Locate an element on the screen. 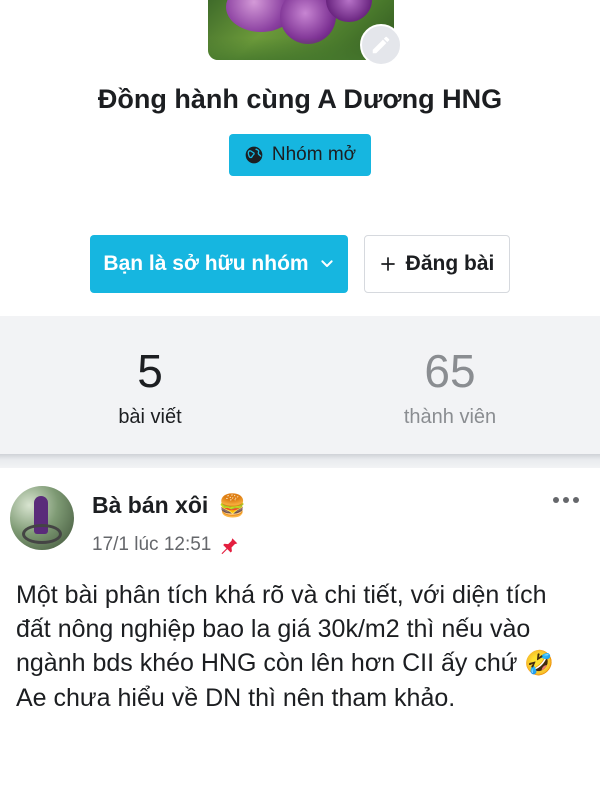  pencil-icon is located at coordinates (381, 45).